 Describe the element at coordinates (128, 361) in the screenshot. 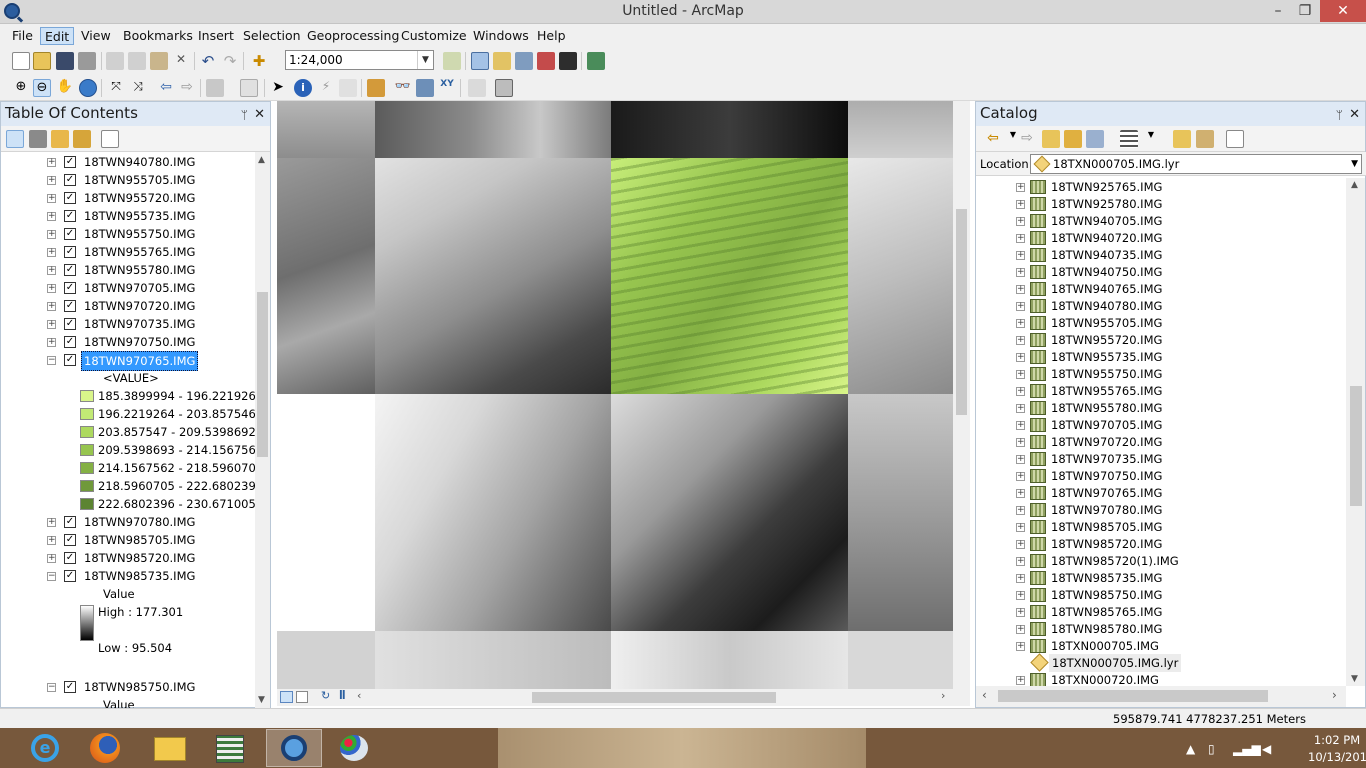

I see `toc-layer-row: − ✓ 18TWN970765.IMG` at that location.